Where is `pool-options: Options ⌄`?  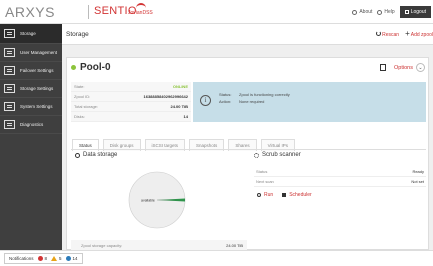
pool-options: Options ⌄ is located at coordinates (402, 67).